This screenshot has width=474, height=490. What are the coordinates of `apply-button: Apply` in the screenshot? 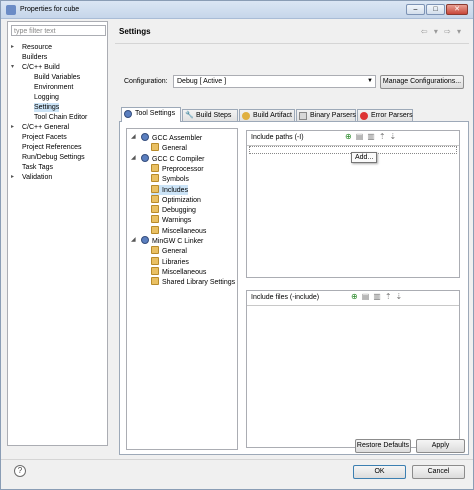 It's located at (440, 446).